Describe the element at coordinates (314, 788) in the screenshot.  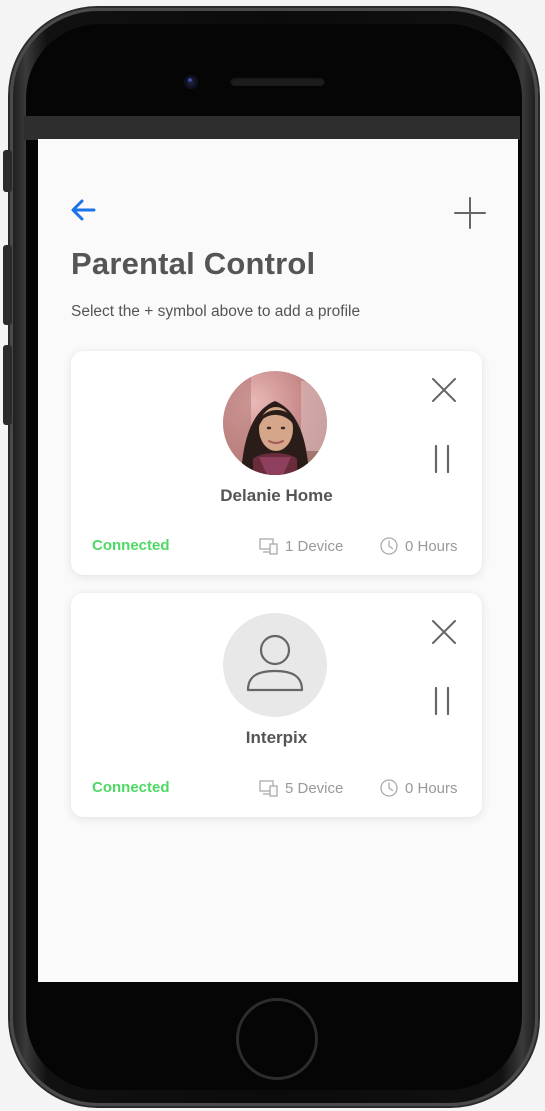
I see `device-count-label: 5 Device` at that location.